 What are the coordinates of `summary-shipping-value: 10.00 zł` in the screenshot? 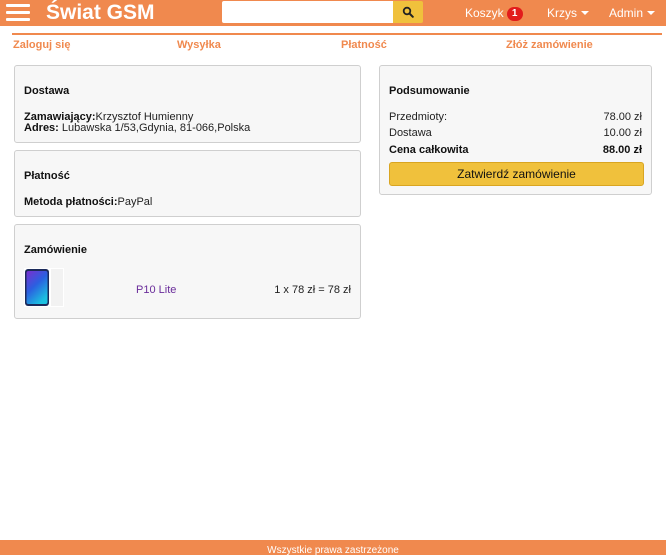 It's located at (622, 133).